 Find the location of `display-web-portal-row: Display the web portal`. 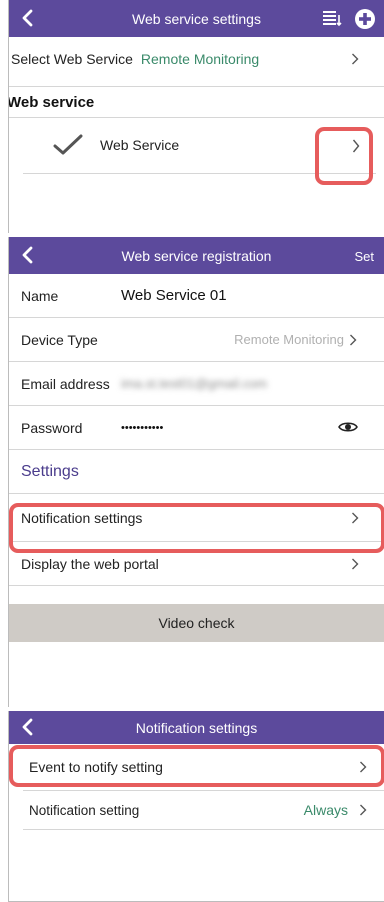

display-web-portal-row: Display the web portal is located at coordinates (196, 564).